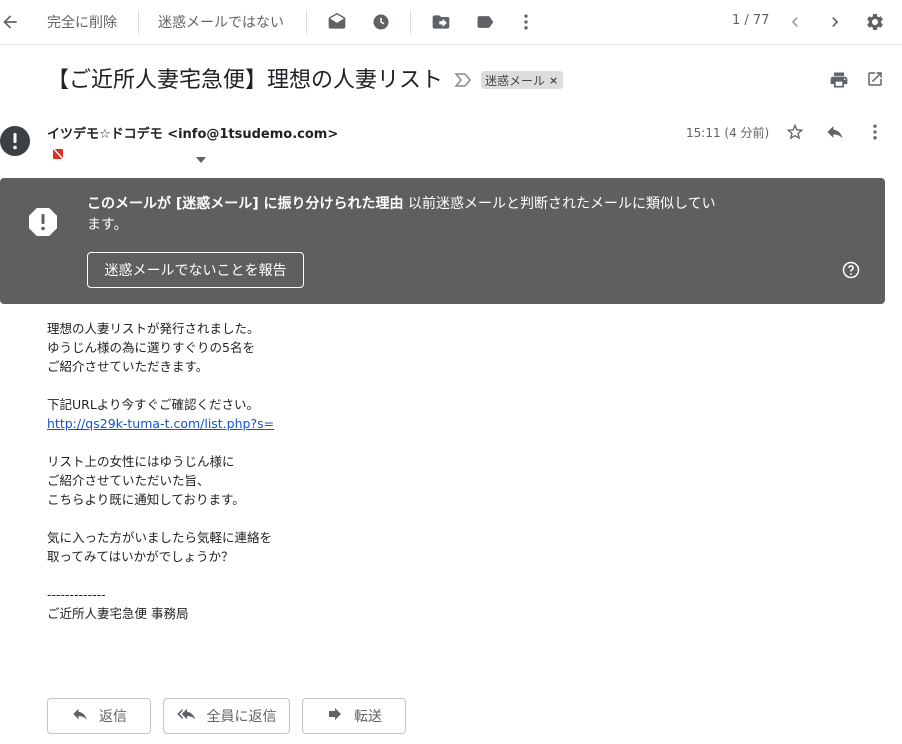 The width and height of the screenshot is (902, 744). What do you see at coordinates (221, 22) in the screenshot?
I see `not-spam-button: 迷惑メールではない` at bounding box center [221, 22].